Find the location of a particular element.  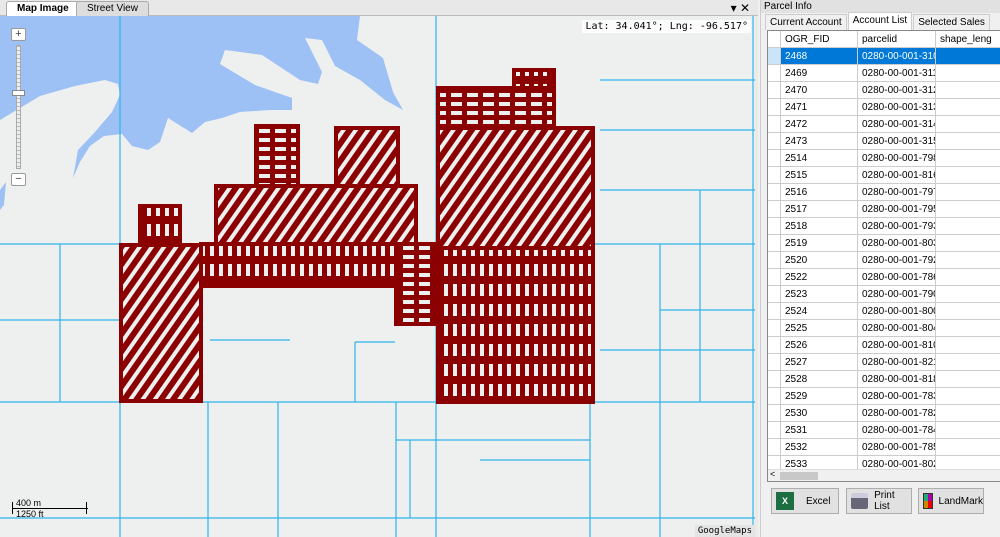

tab-street-view: Street View is located at coordinates (112, 8).